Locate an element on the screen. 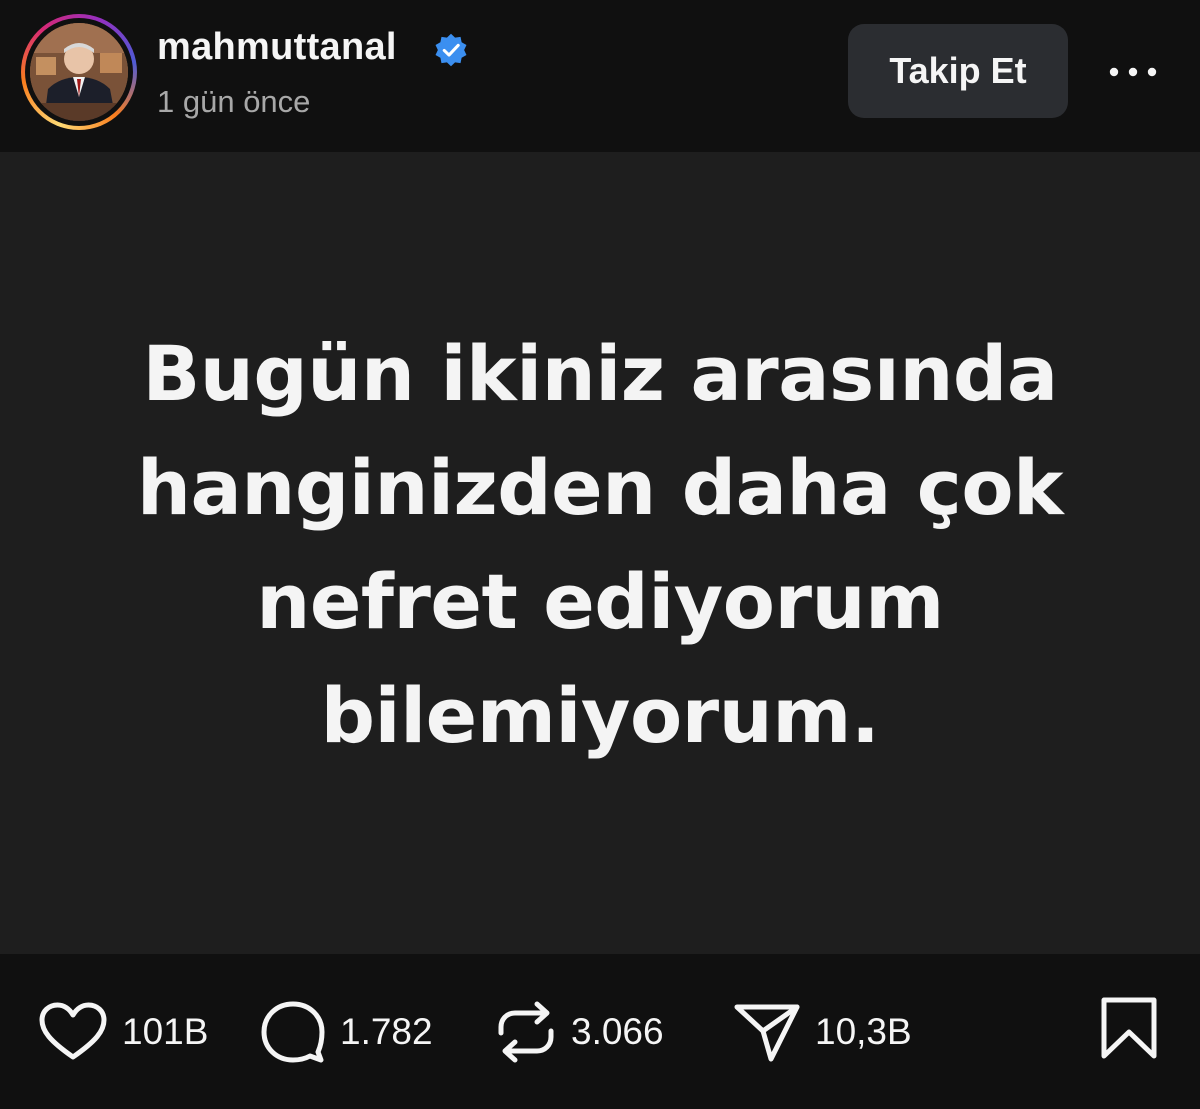  post-header: mahmuttanal 1 gün önce Takip Et is located at coordinates (600, 76).